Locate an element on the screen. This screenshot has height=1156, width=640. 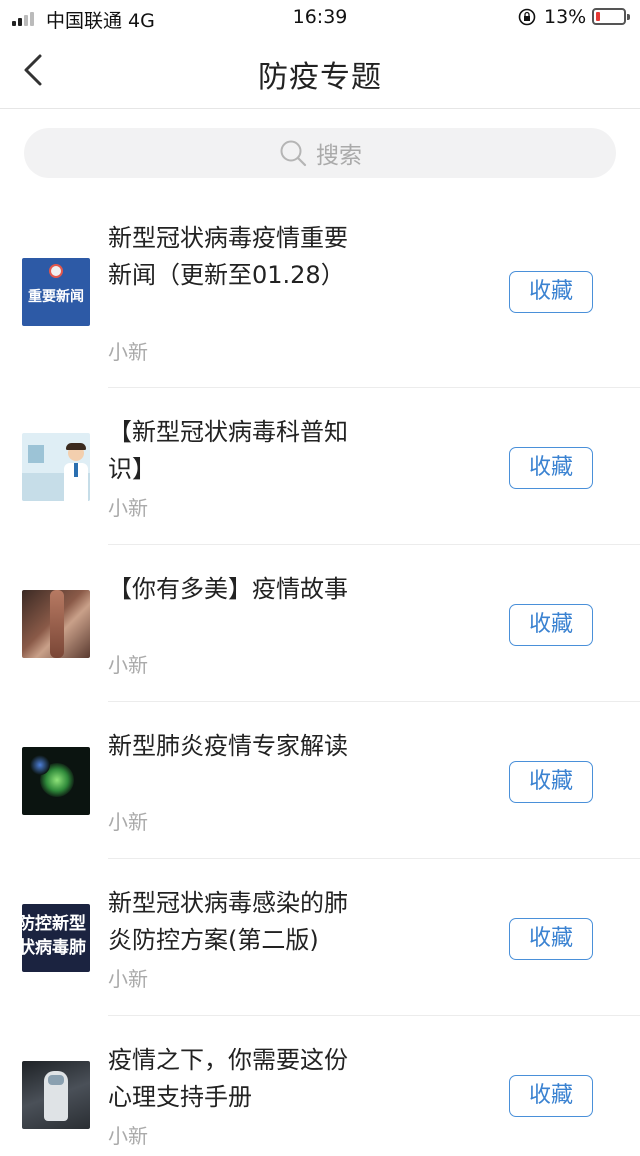
thumbnail-caption: 重要新闻 is located at coordinates (56, 297).